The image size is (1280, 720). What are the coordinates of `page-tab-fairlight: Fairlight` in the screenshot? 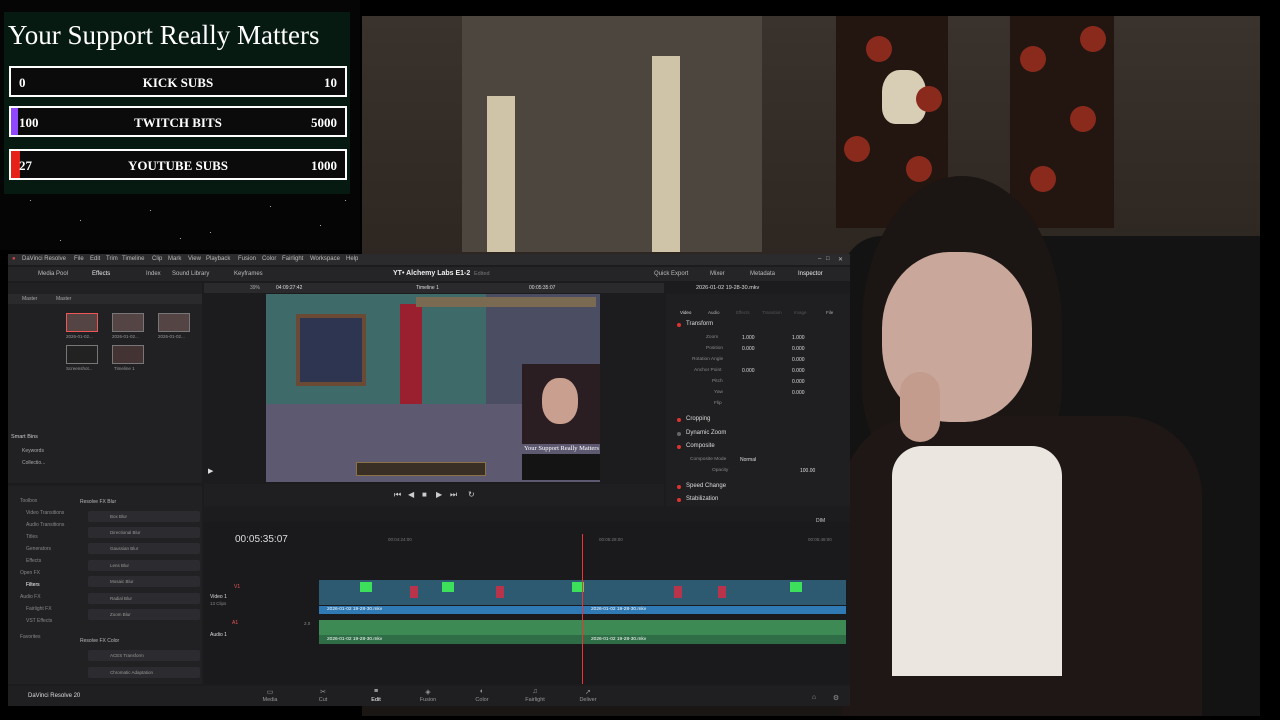 It's located at (535, 700).